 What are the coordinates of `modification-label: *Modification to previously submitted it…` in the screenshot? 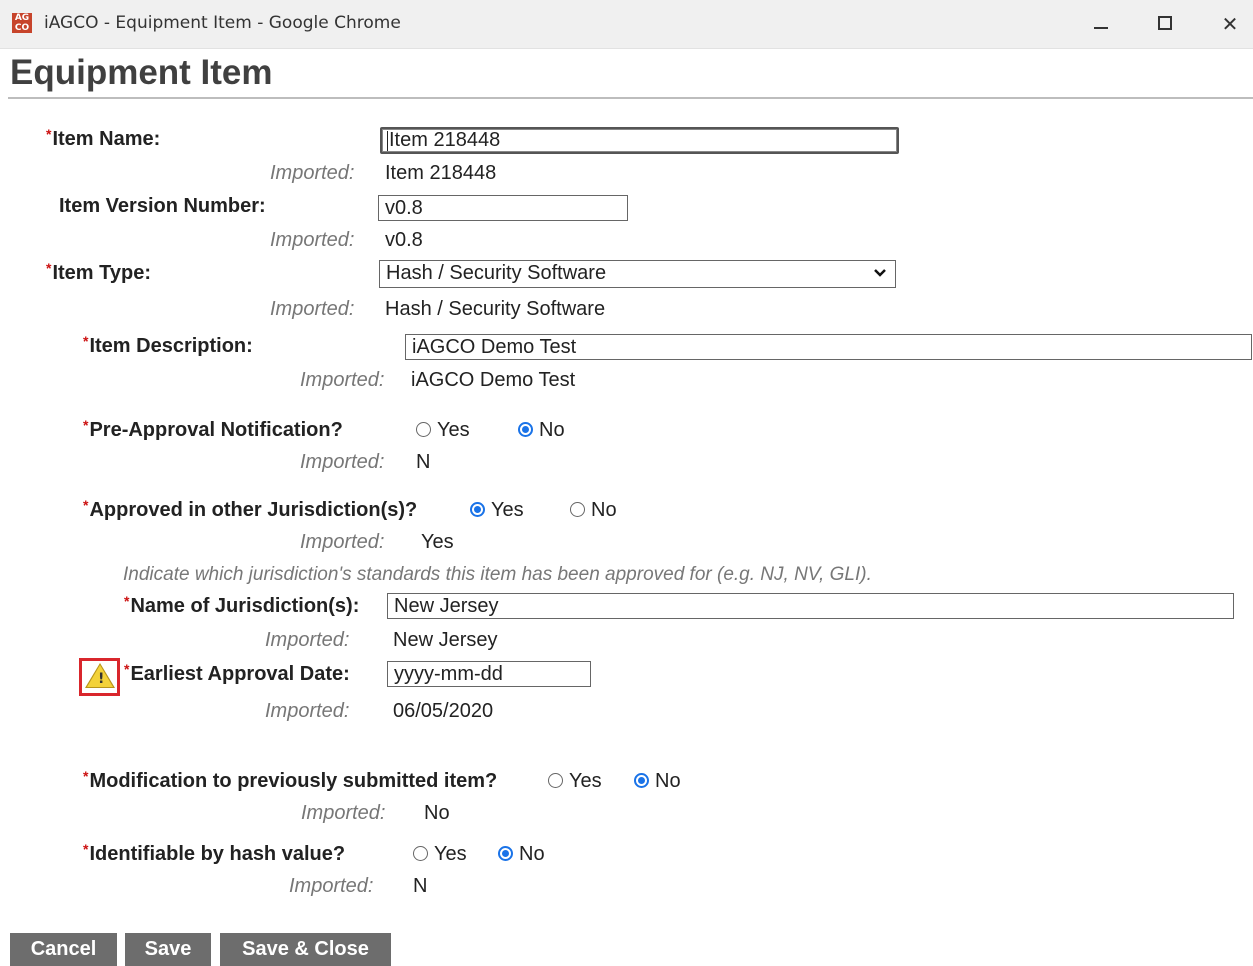 It's located at (290, 780).